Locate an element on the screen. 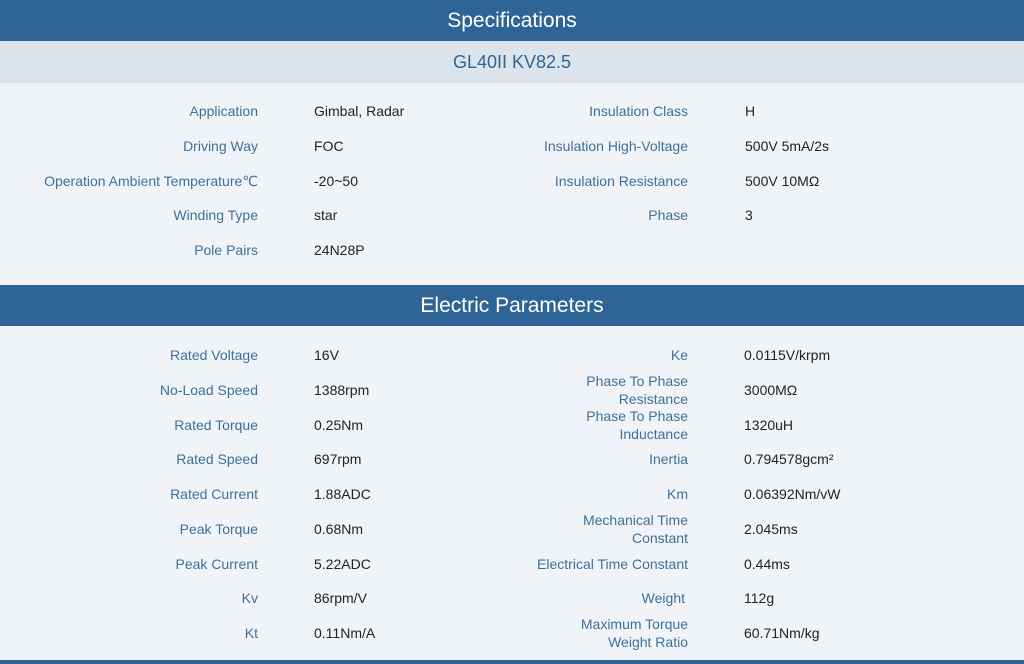 The height and width of the screenshot is (664, 1024). spec-label: Phase is located at coordinates (668, 215).